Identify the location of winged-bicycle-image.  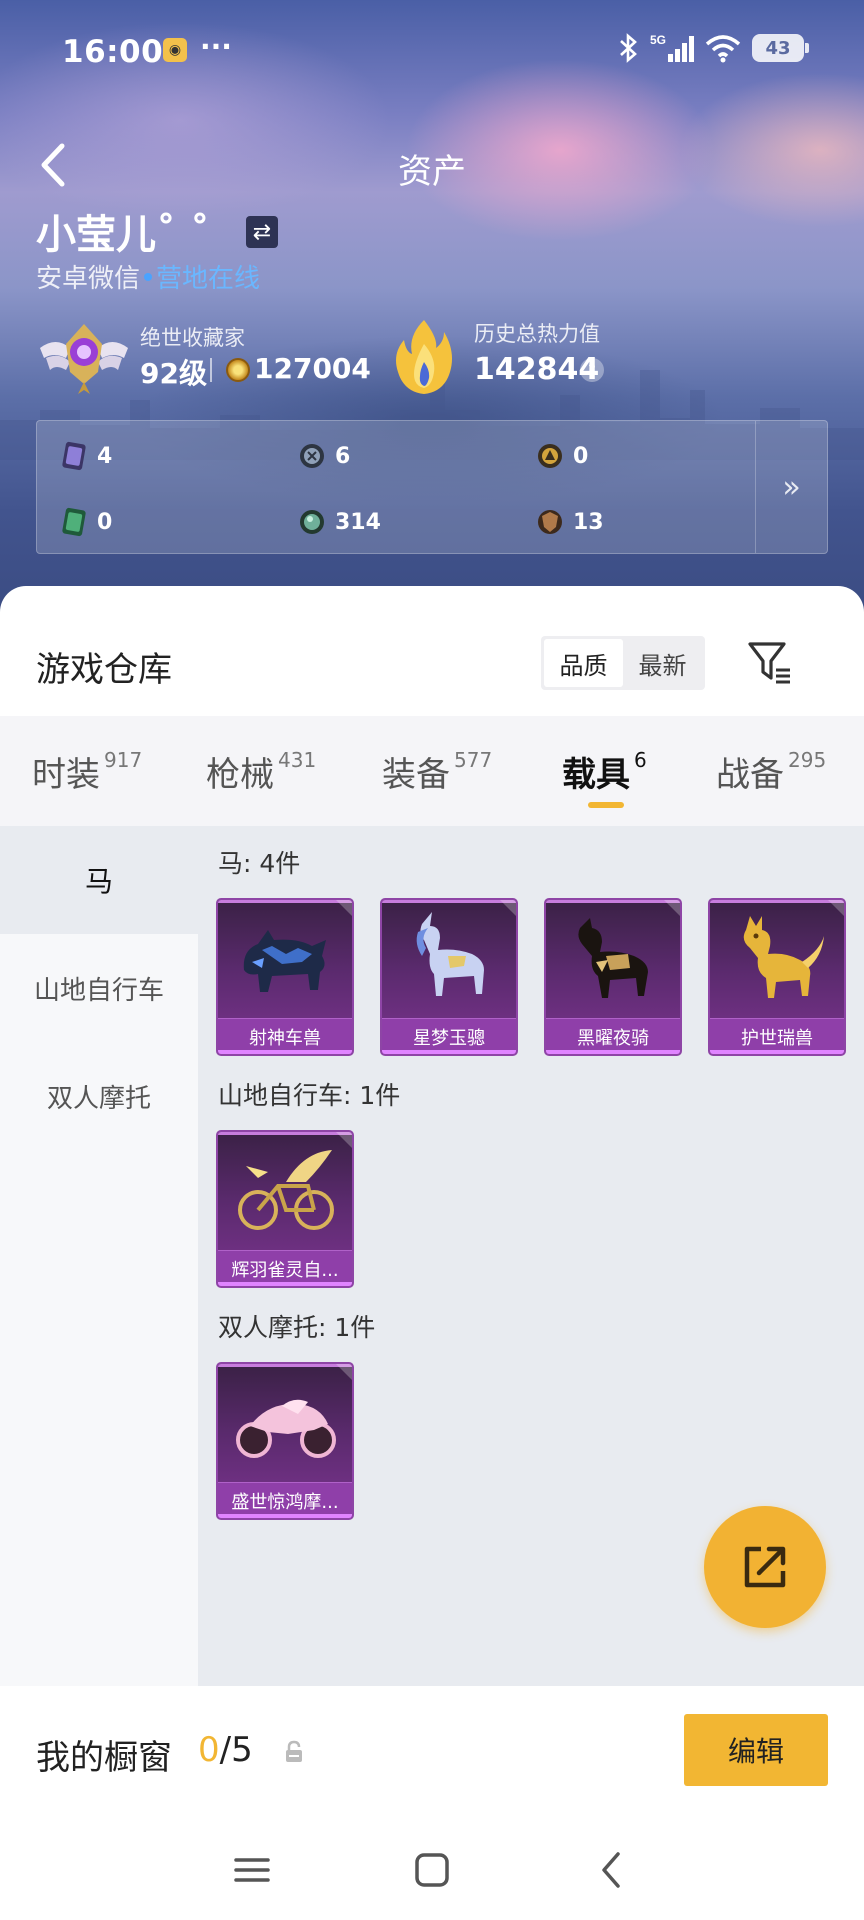
(286, 1190).